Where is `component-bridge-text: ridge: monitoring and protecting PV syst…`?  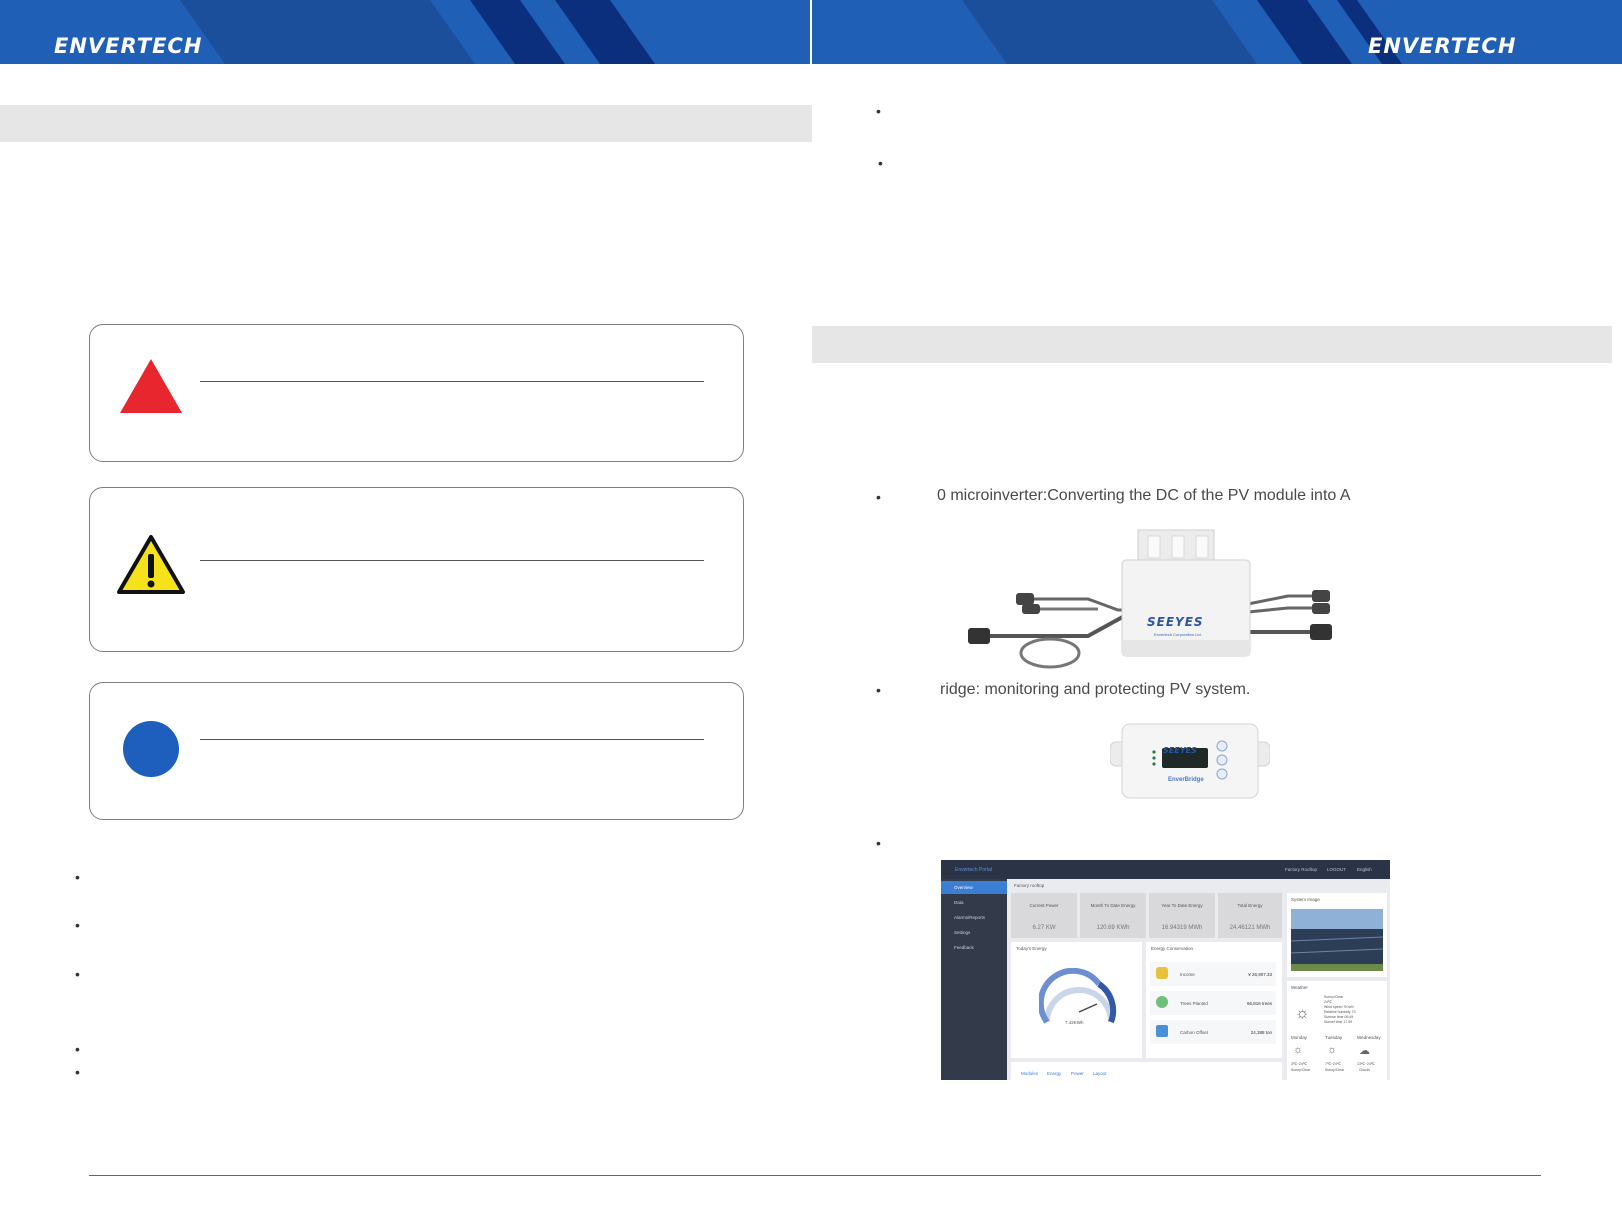 component-bridge-text: ridge: monitoring and protecting PV syst… is located at coordinates (1095, 689).